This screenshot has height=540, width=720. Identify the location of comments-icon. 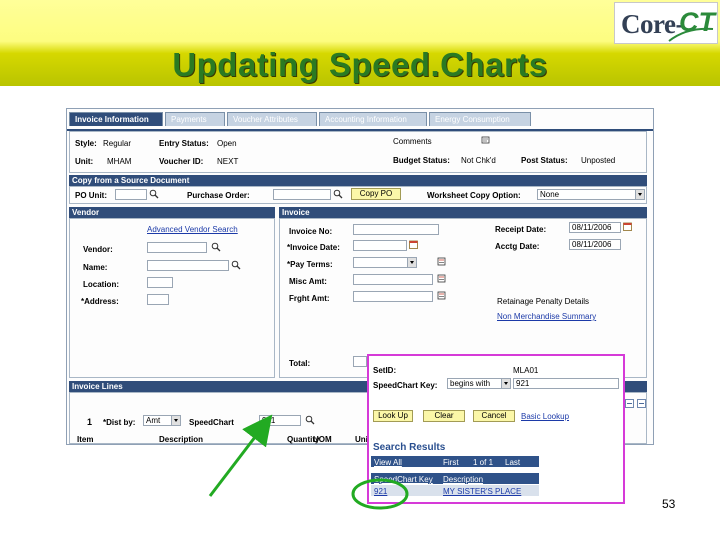
(485, 140).